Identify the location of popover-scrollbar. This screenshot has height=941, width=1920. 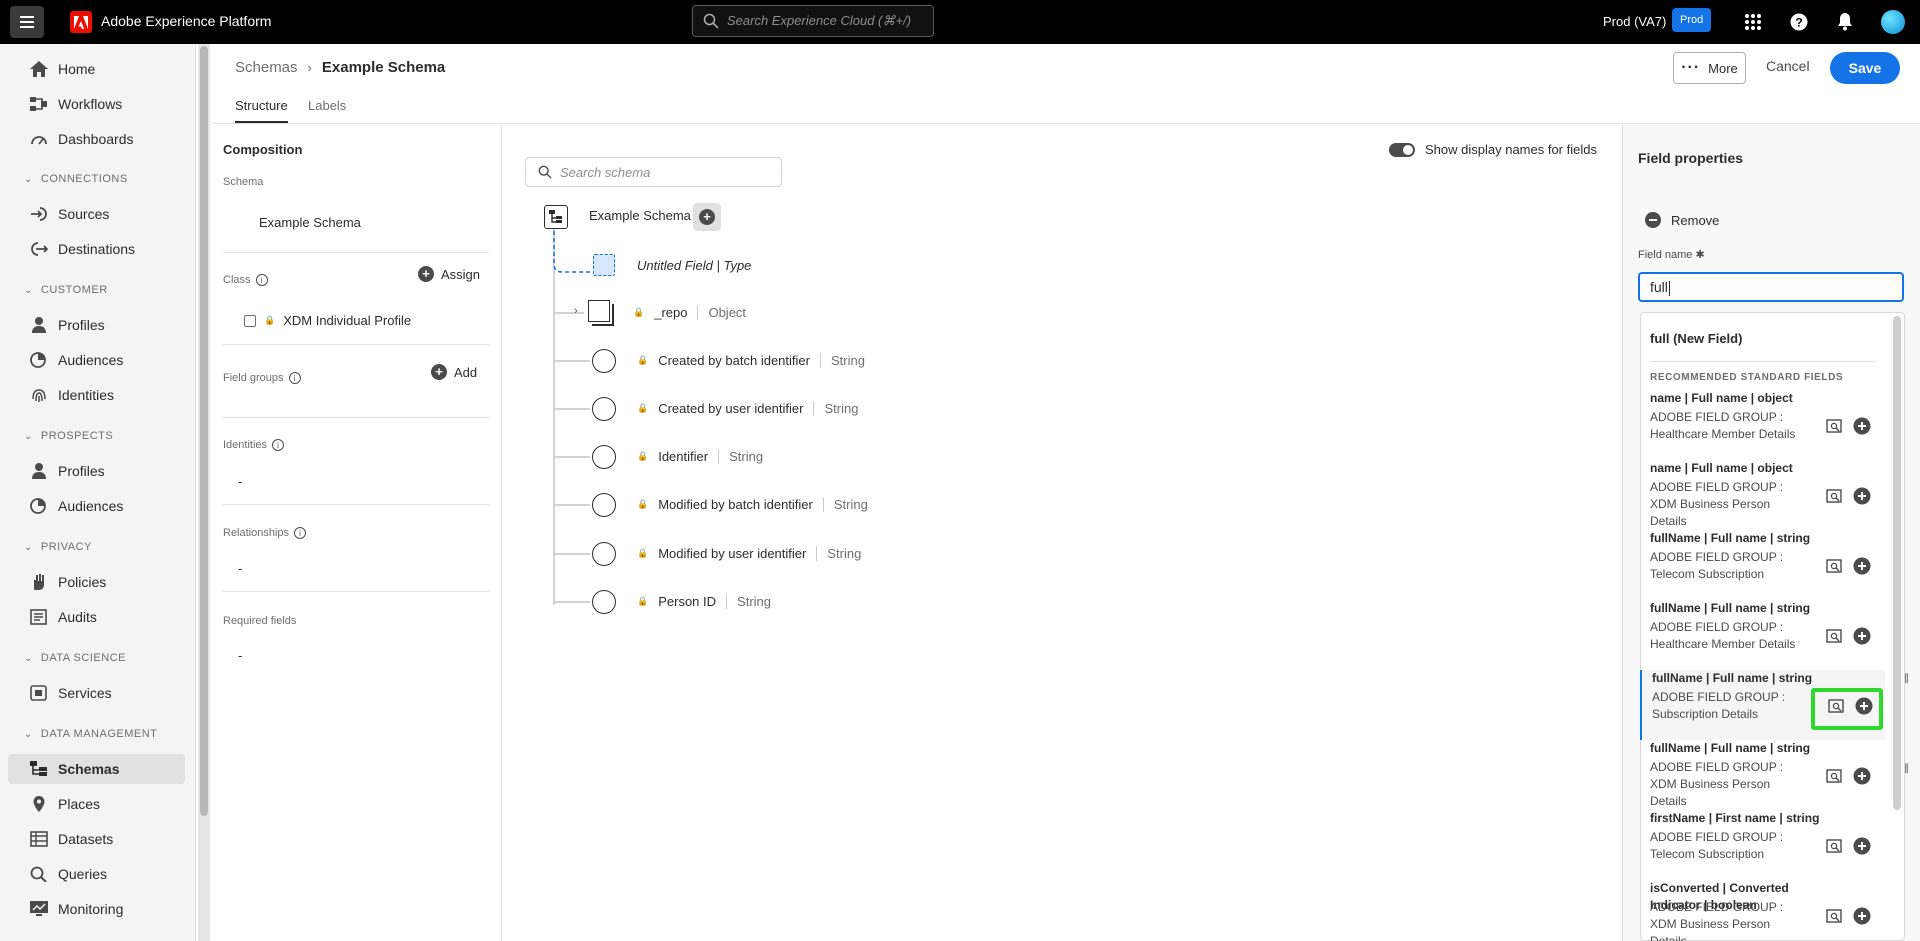
(1897, 563).